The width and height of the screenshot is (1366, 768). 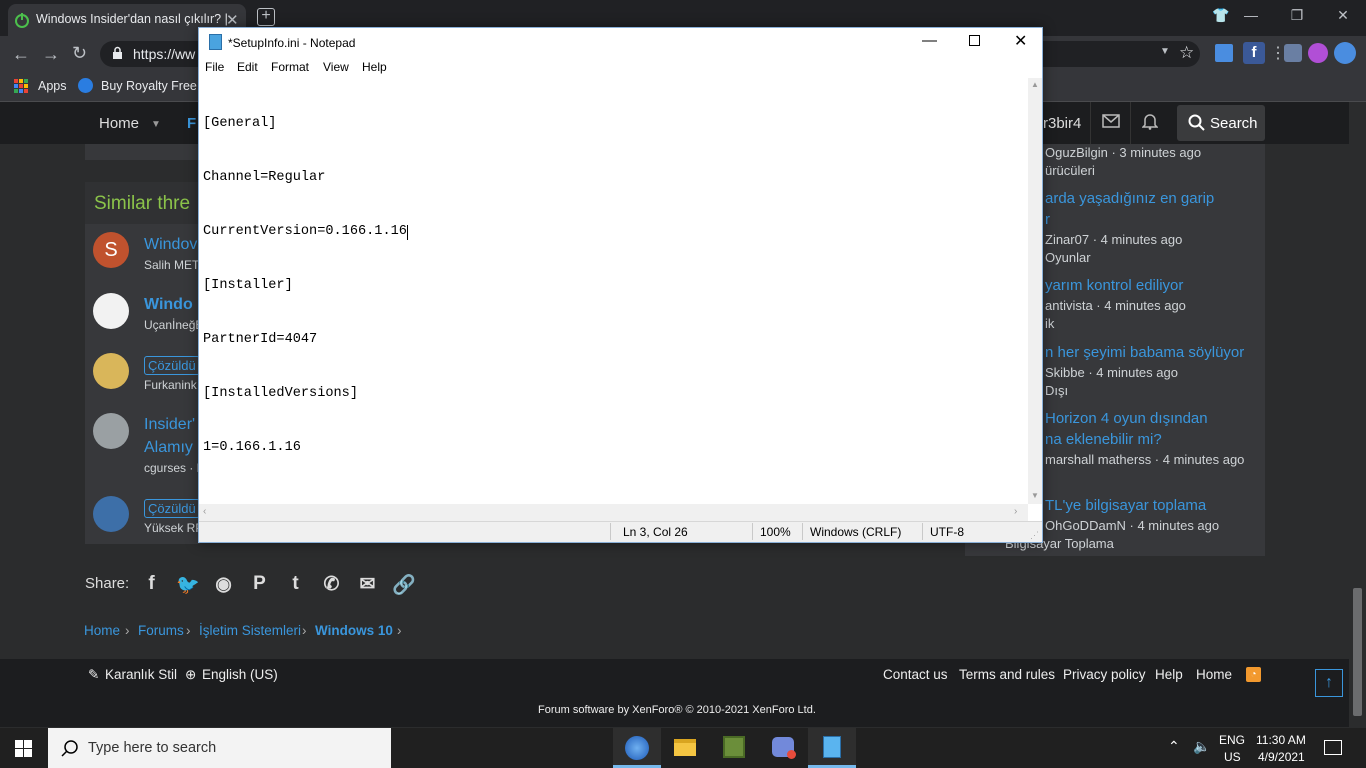 What do you see at coordinates (1114, 285) in the screenshot?
I see `latest-post-title: yarım kontrol ediliyor` at bounding box center [1114, 285].